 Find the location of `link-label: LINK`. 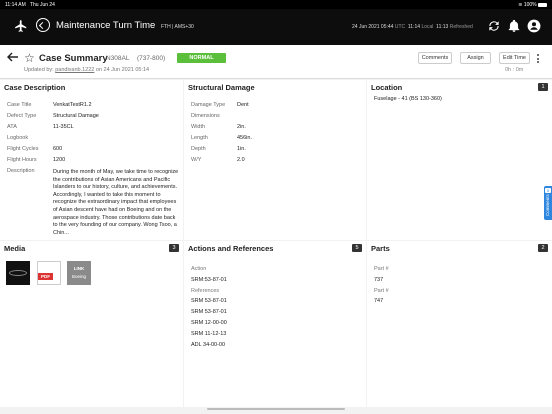

link-label: LINK is located at coordinates (79, 268).